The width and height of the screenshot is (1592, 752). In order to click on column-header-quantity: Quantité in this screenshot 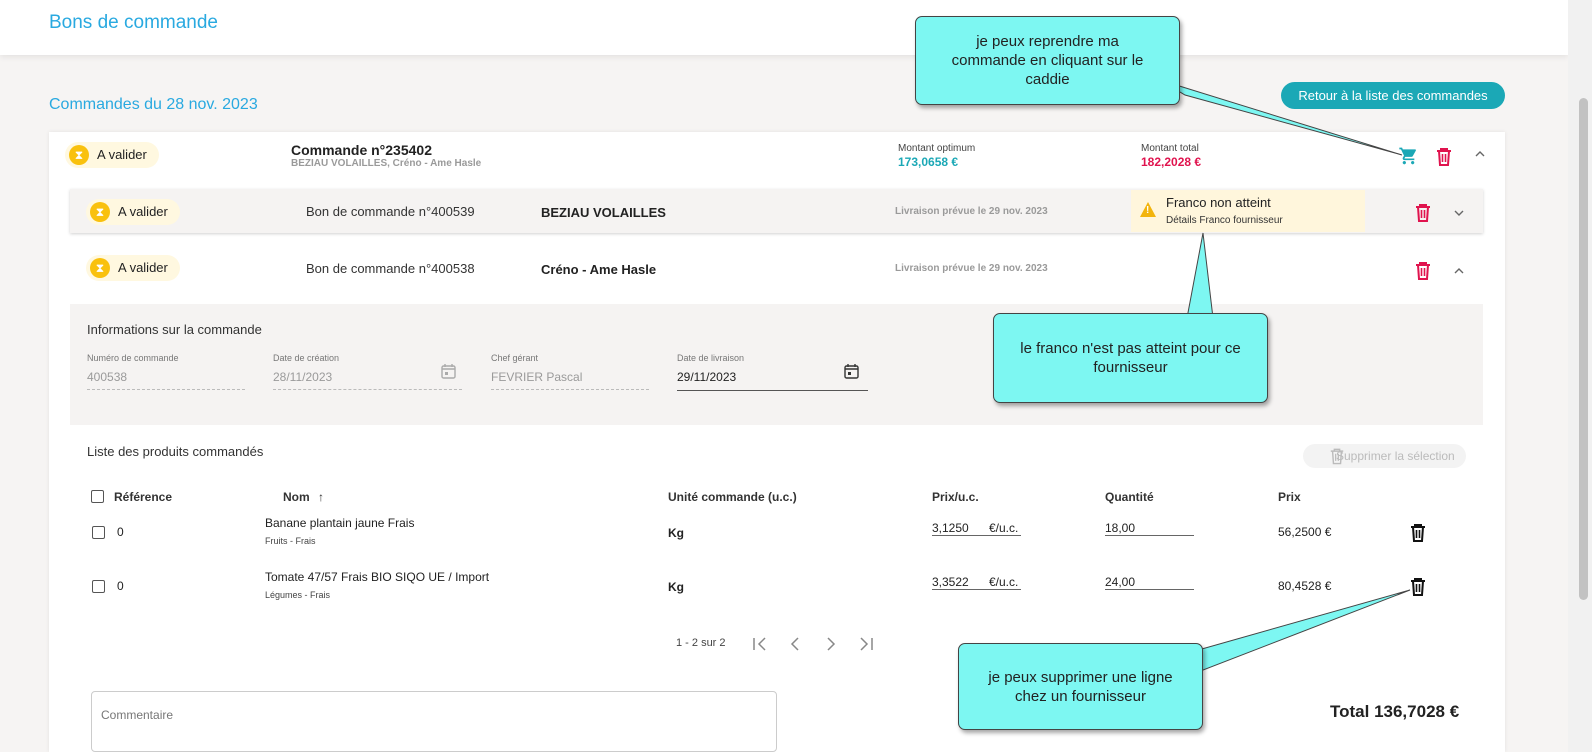, I will do `click(1129, 497)`.